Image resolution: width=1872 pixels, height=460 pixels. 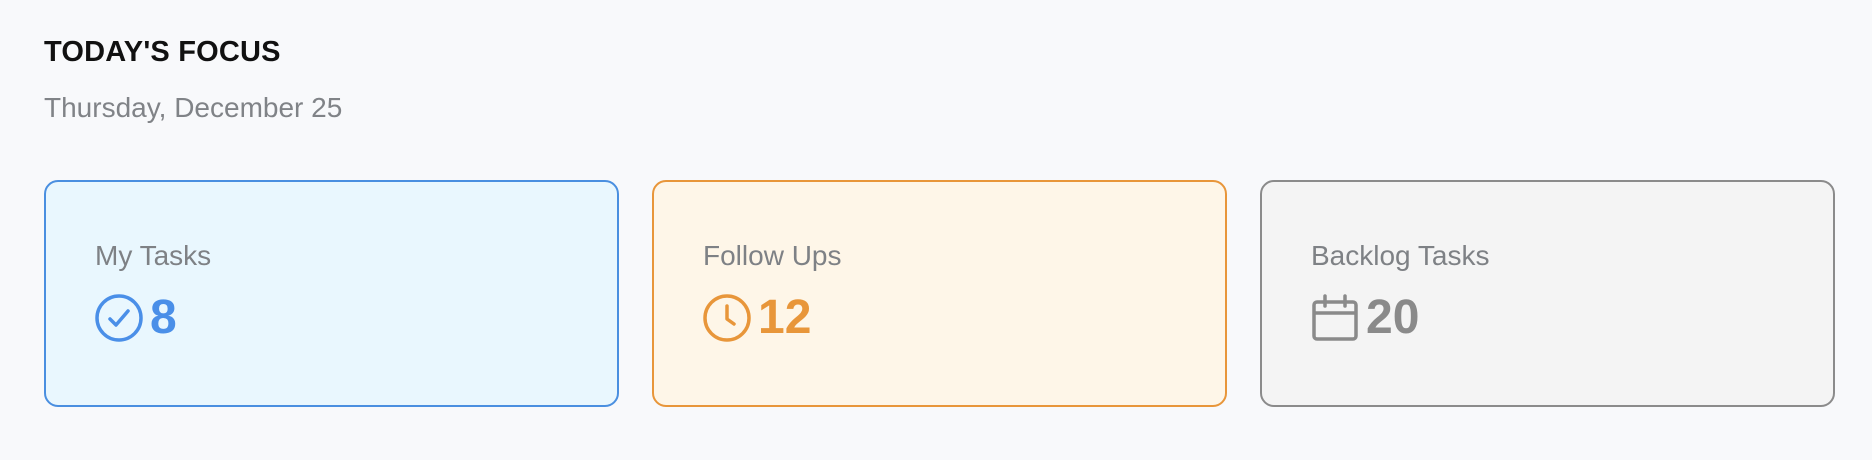 I want to click on card-count-row: 12, so click(x=756, y=318).